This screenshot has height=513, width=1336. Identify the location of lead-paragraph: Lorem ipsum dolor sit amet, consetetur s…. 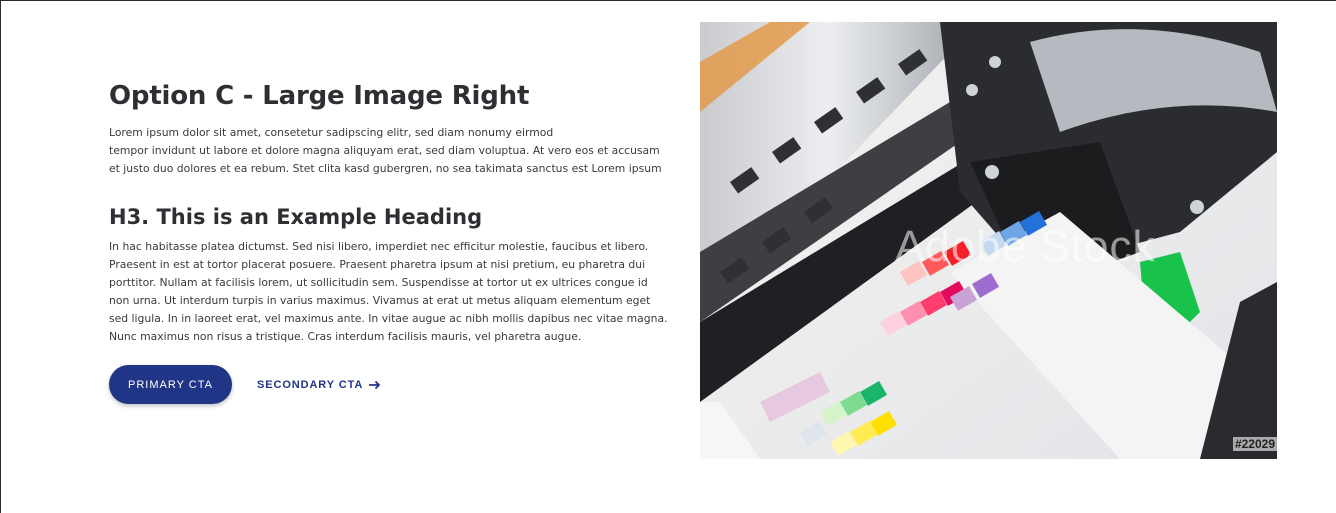
(385, 151).